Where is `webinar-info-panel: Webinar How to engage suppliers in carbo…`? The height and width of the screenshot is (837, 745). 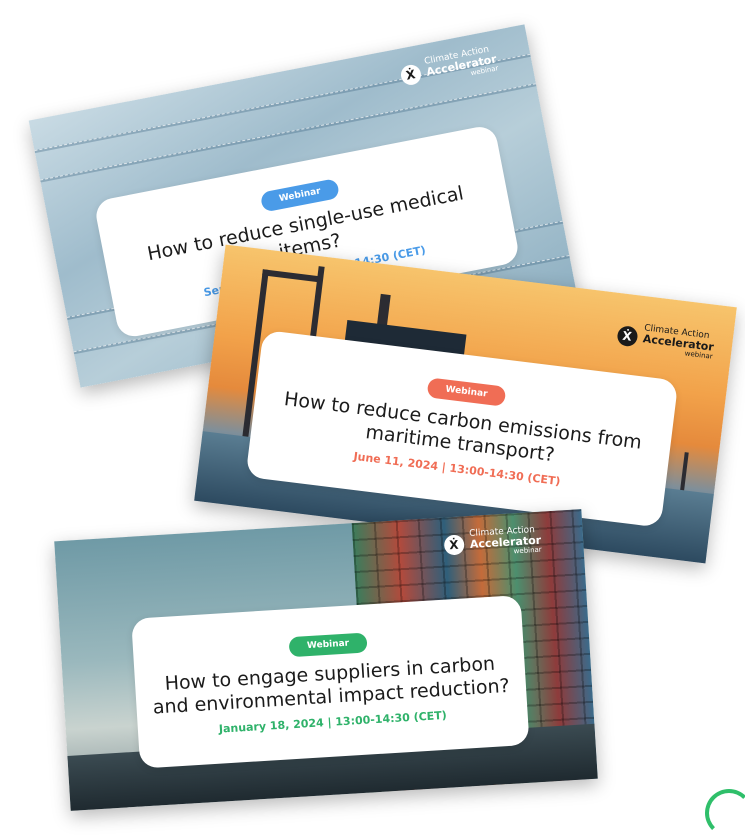 webinar-info-panel: Webinar How to engage suppliers in carbo… is located at coordinates (330, 682).